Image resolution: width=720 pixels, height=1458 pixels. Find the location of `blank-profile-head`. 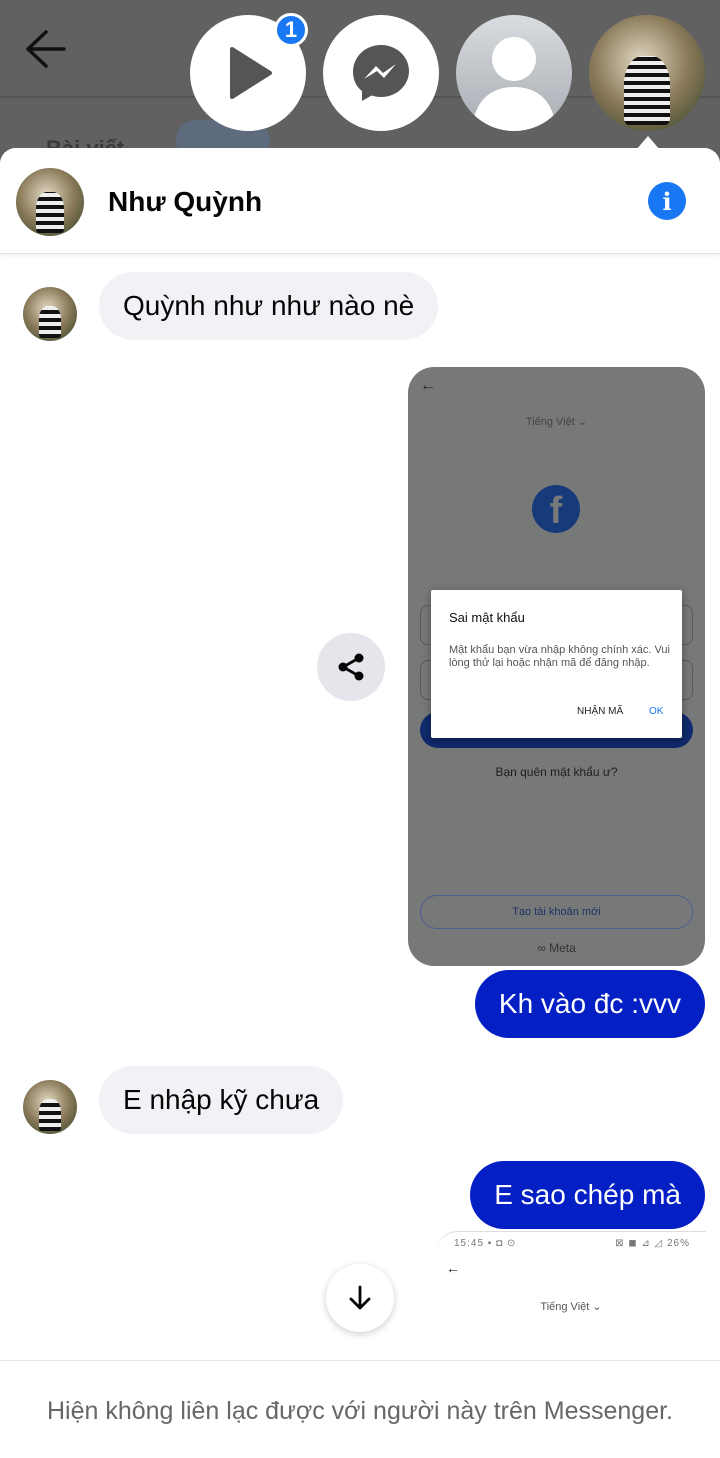

blank-profile-head is located at coordinates (514, 73).